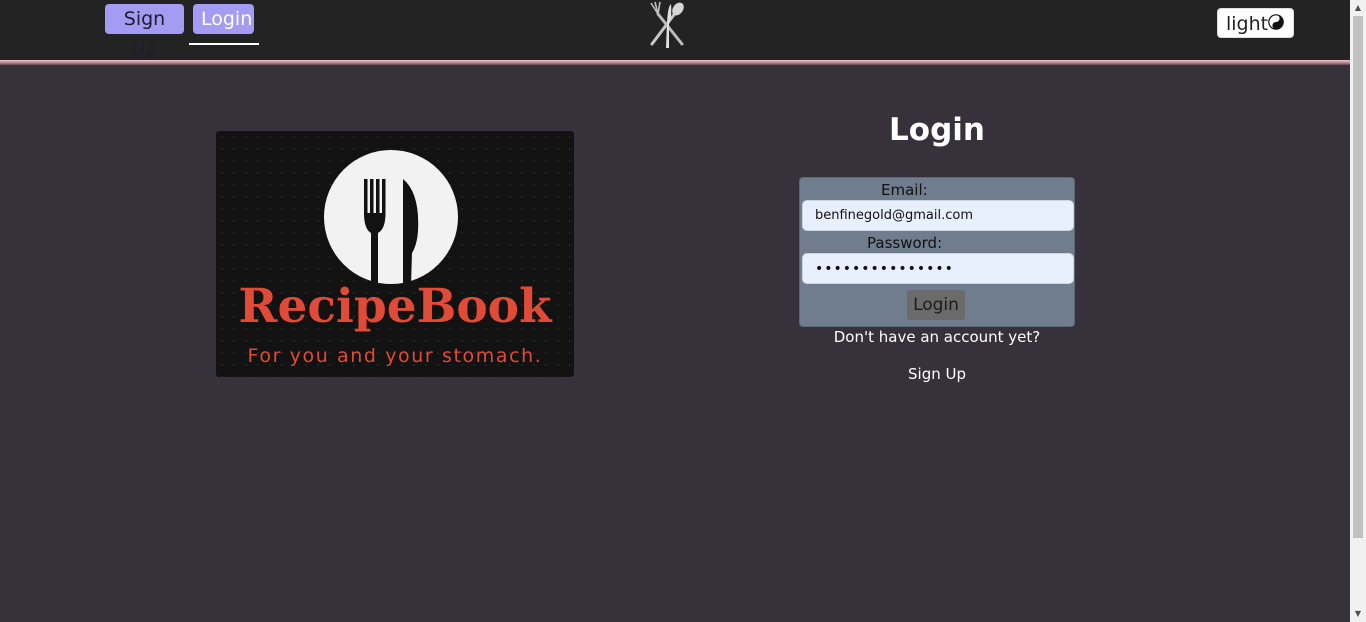 The height and width of the screenshot is (622, 1366). I want to click on plate-fork-knife-icon, so click(391, 217).